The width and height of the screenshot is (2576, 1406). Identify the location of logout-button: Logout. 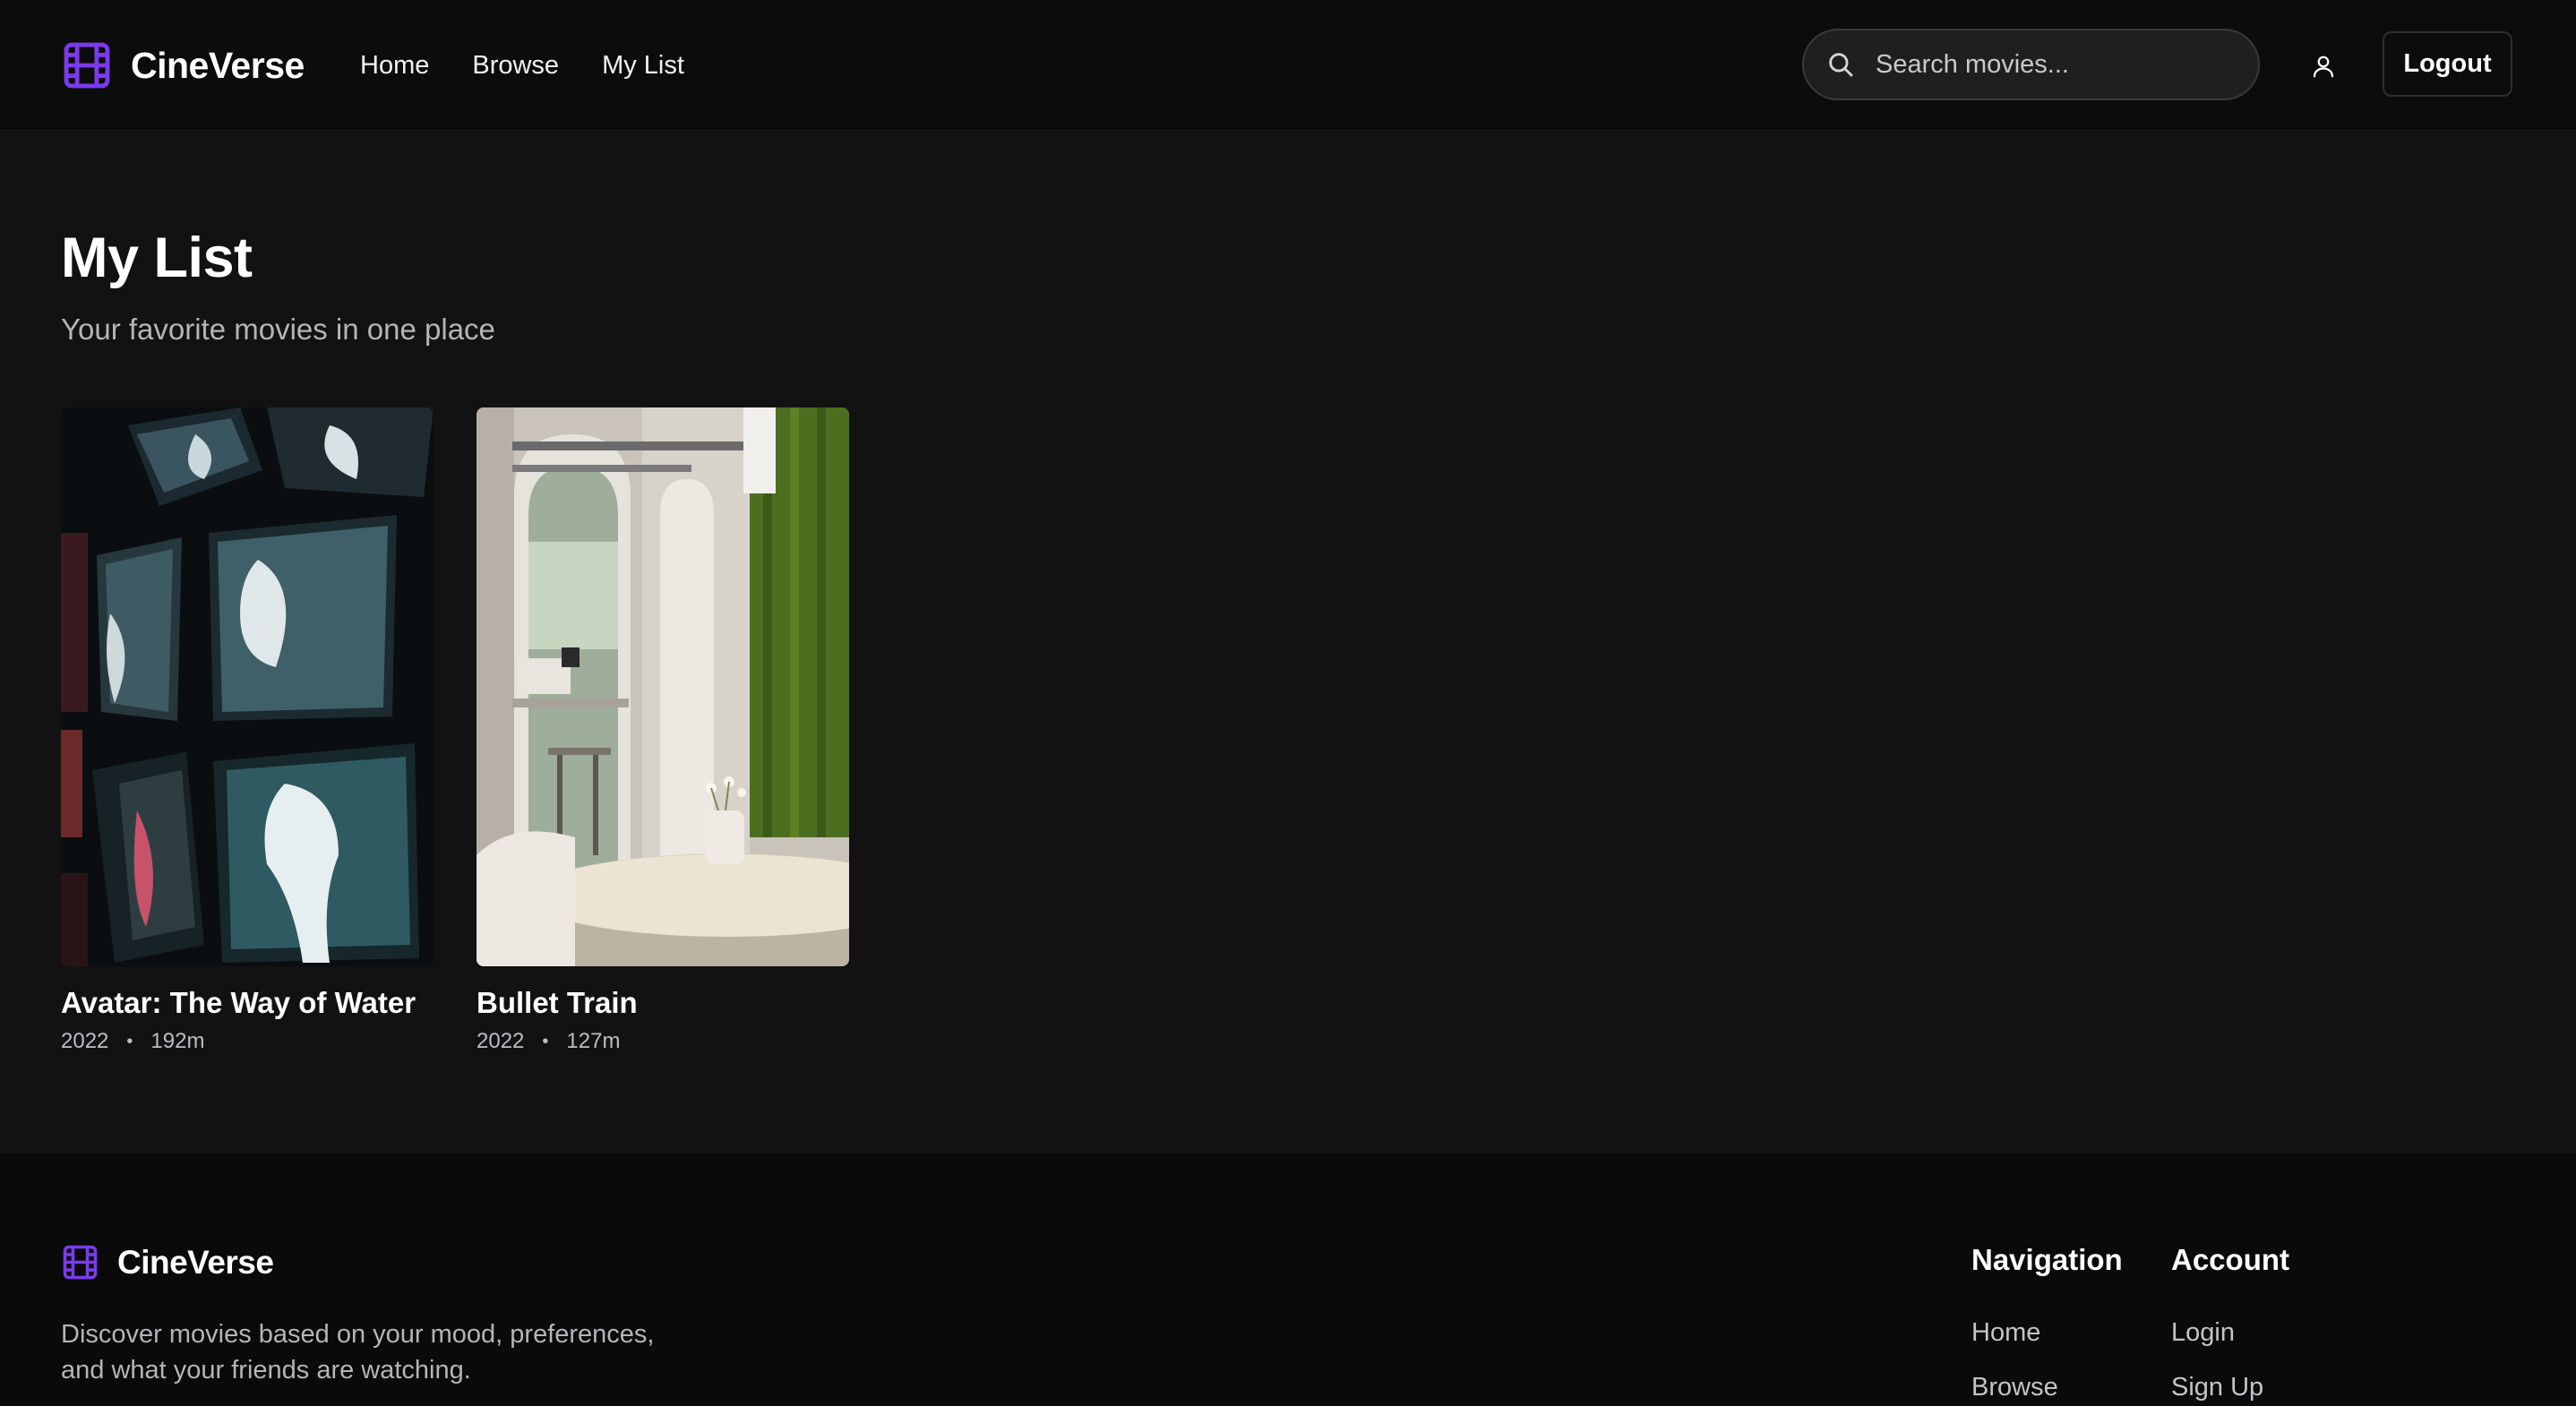
(2447, 64).